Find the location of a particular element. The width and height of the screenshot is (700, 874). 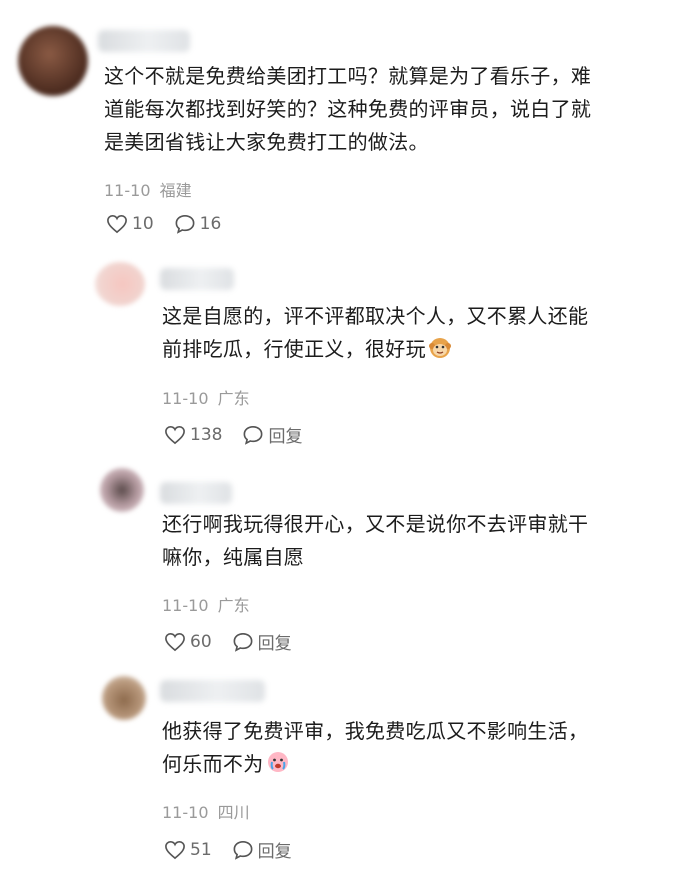

reply-meta: 11-10 四川 is located at coordinates (206, 811).